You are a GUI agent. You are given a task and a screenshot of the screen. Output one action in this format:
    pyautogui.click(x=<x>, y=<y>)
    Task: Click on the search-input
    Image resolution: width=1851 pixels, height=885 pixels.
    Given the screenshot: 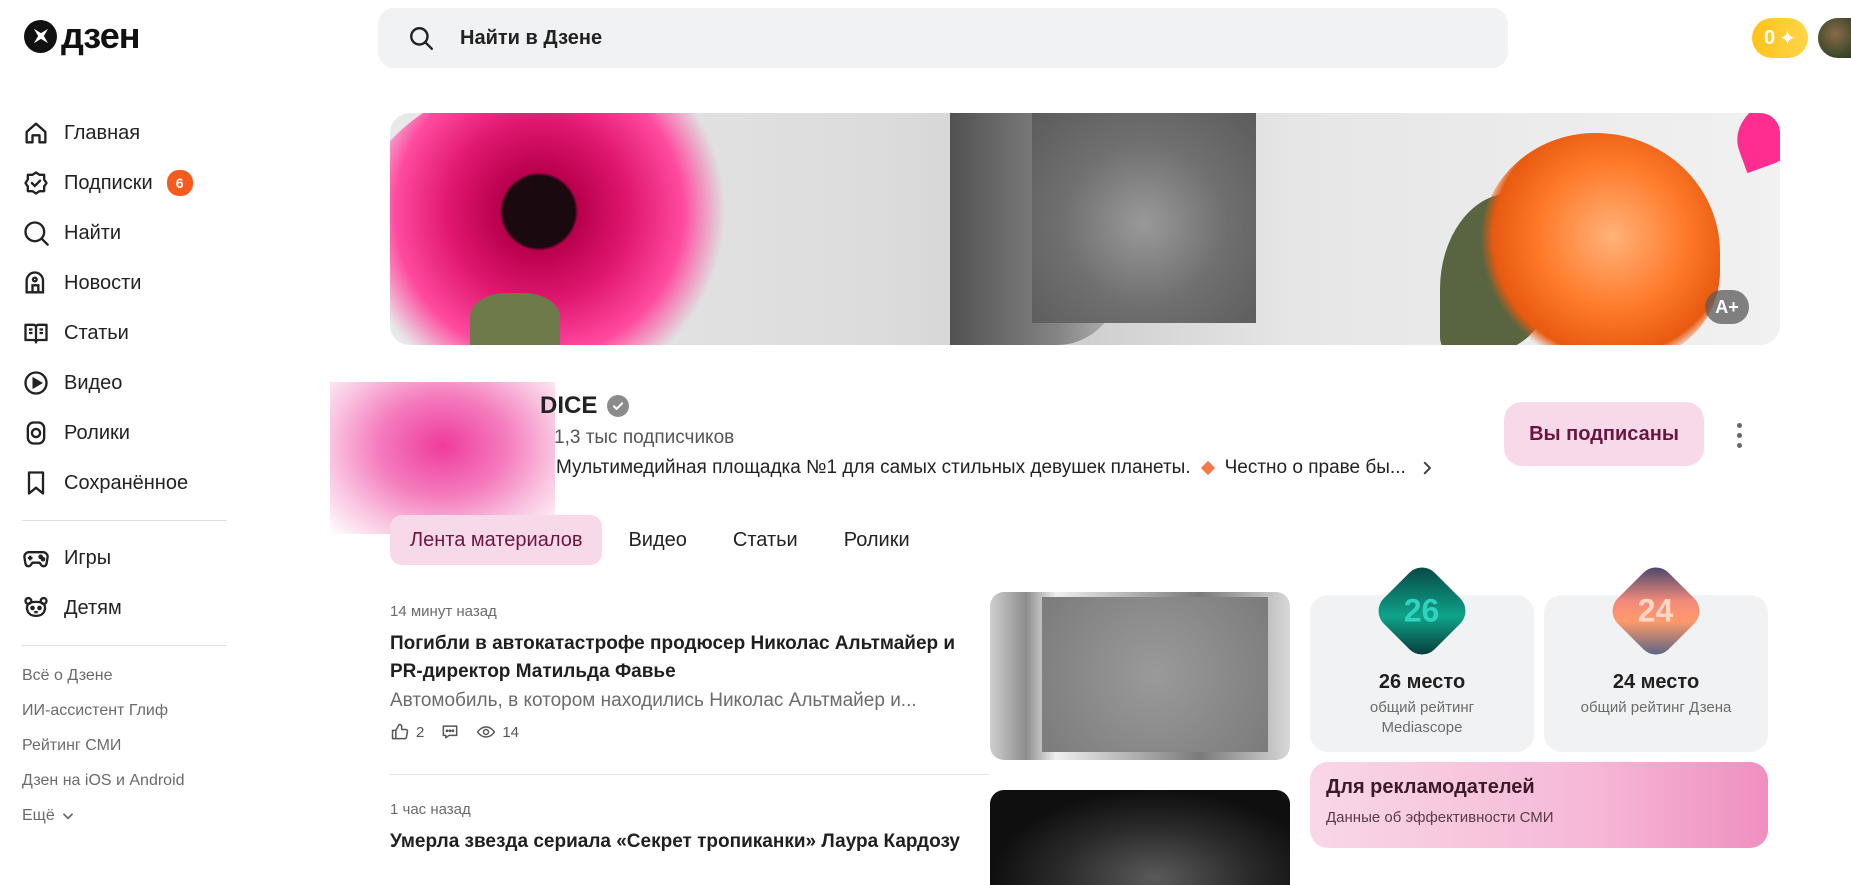 What is the action you would take?
    pyautogui.click(x=910, y=38)
    